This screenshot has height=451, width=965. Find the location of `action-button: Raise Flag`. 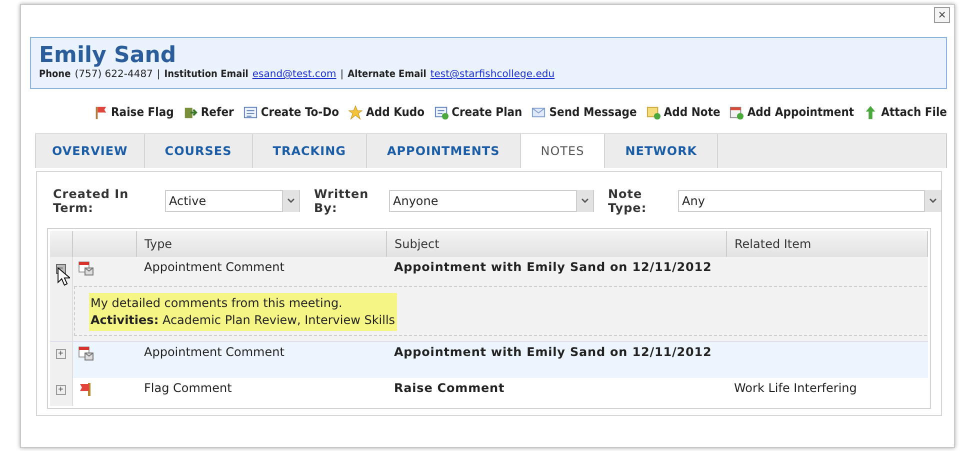

action-button: Raise Flag is located at coordinates (133, 112).